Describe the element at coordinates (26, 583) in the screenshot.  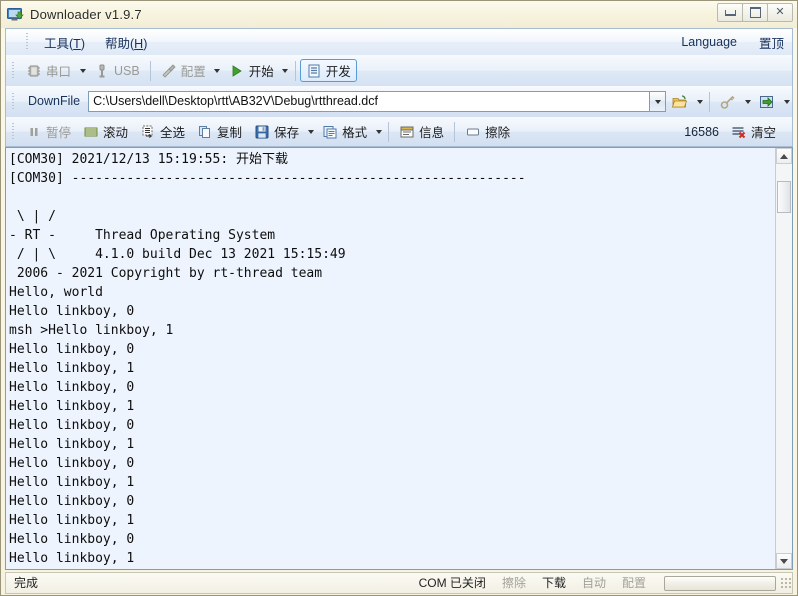
I see `status-message: 完成` at that location.